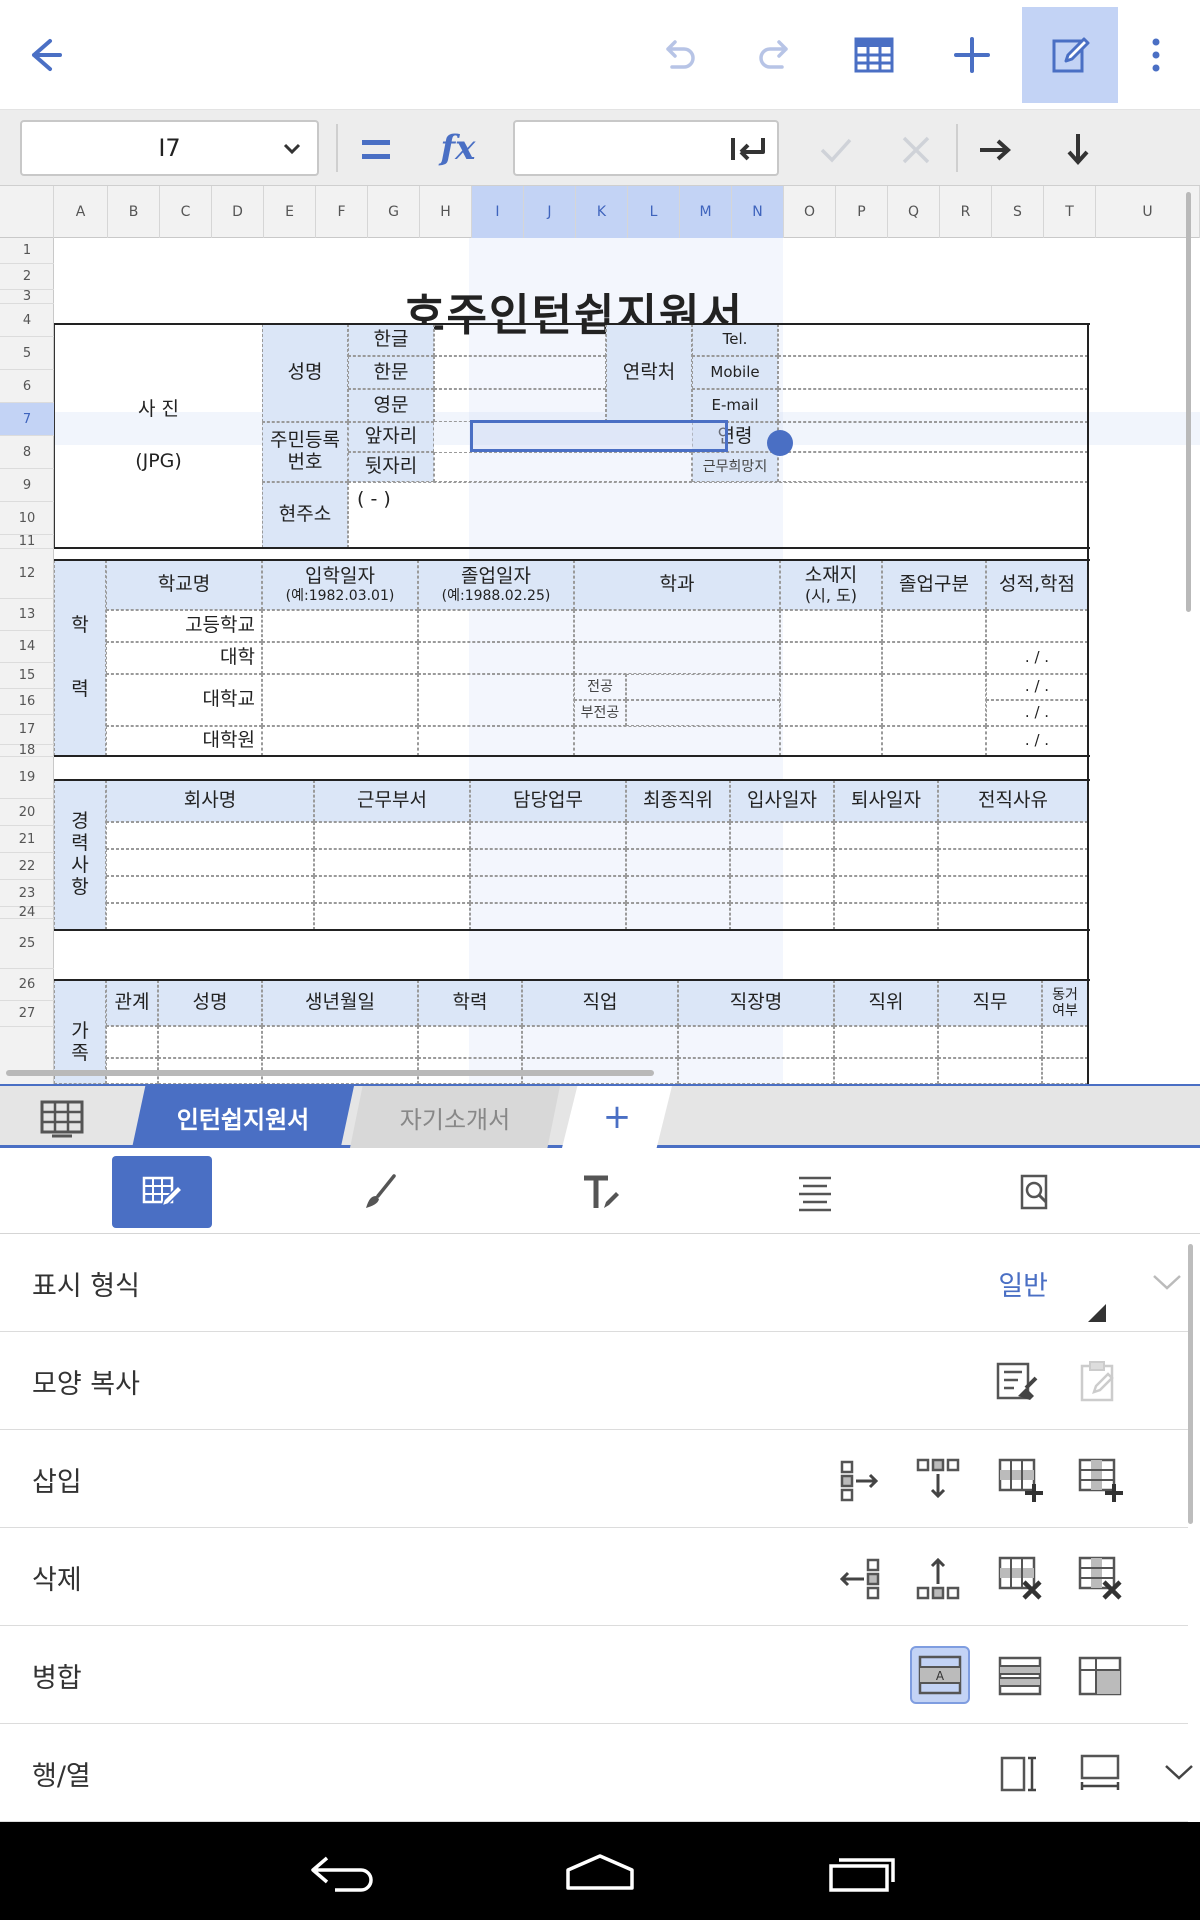 Image resolution: width=1200 pixels, height=1920 pixels. Describe the element at coordinates (243, 1117) in the screenshot. I see `sheet-tab-internship: 인턴쉽지원서` at that location.